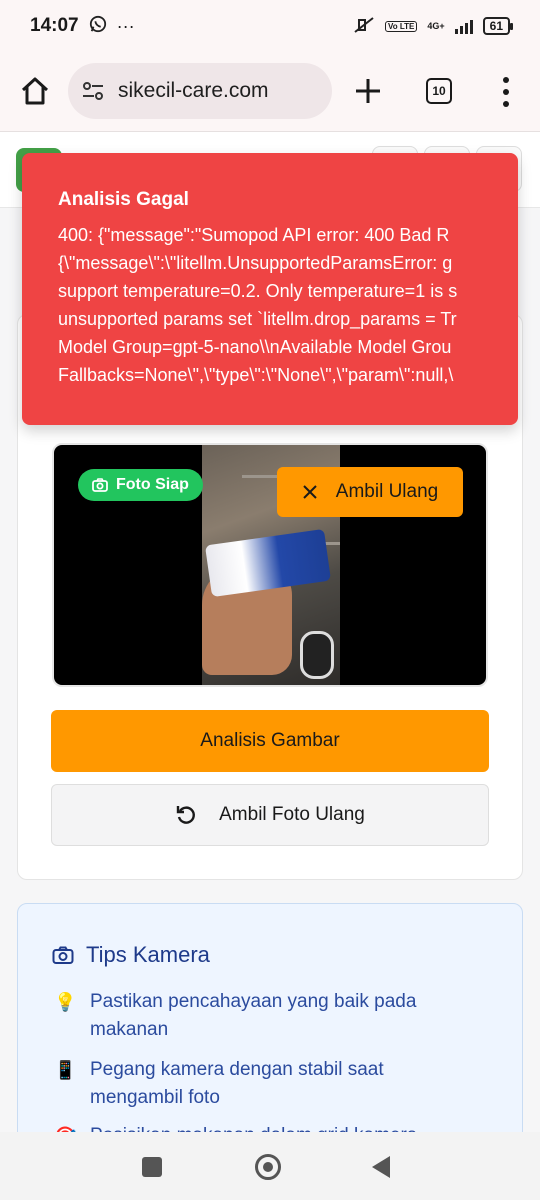  What do you see at coordinates (93, 91) in the screenshot?
I see `site-settings-icon` at bounding box center [93, 91].